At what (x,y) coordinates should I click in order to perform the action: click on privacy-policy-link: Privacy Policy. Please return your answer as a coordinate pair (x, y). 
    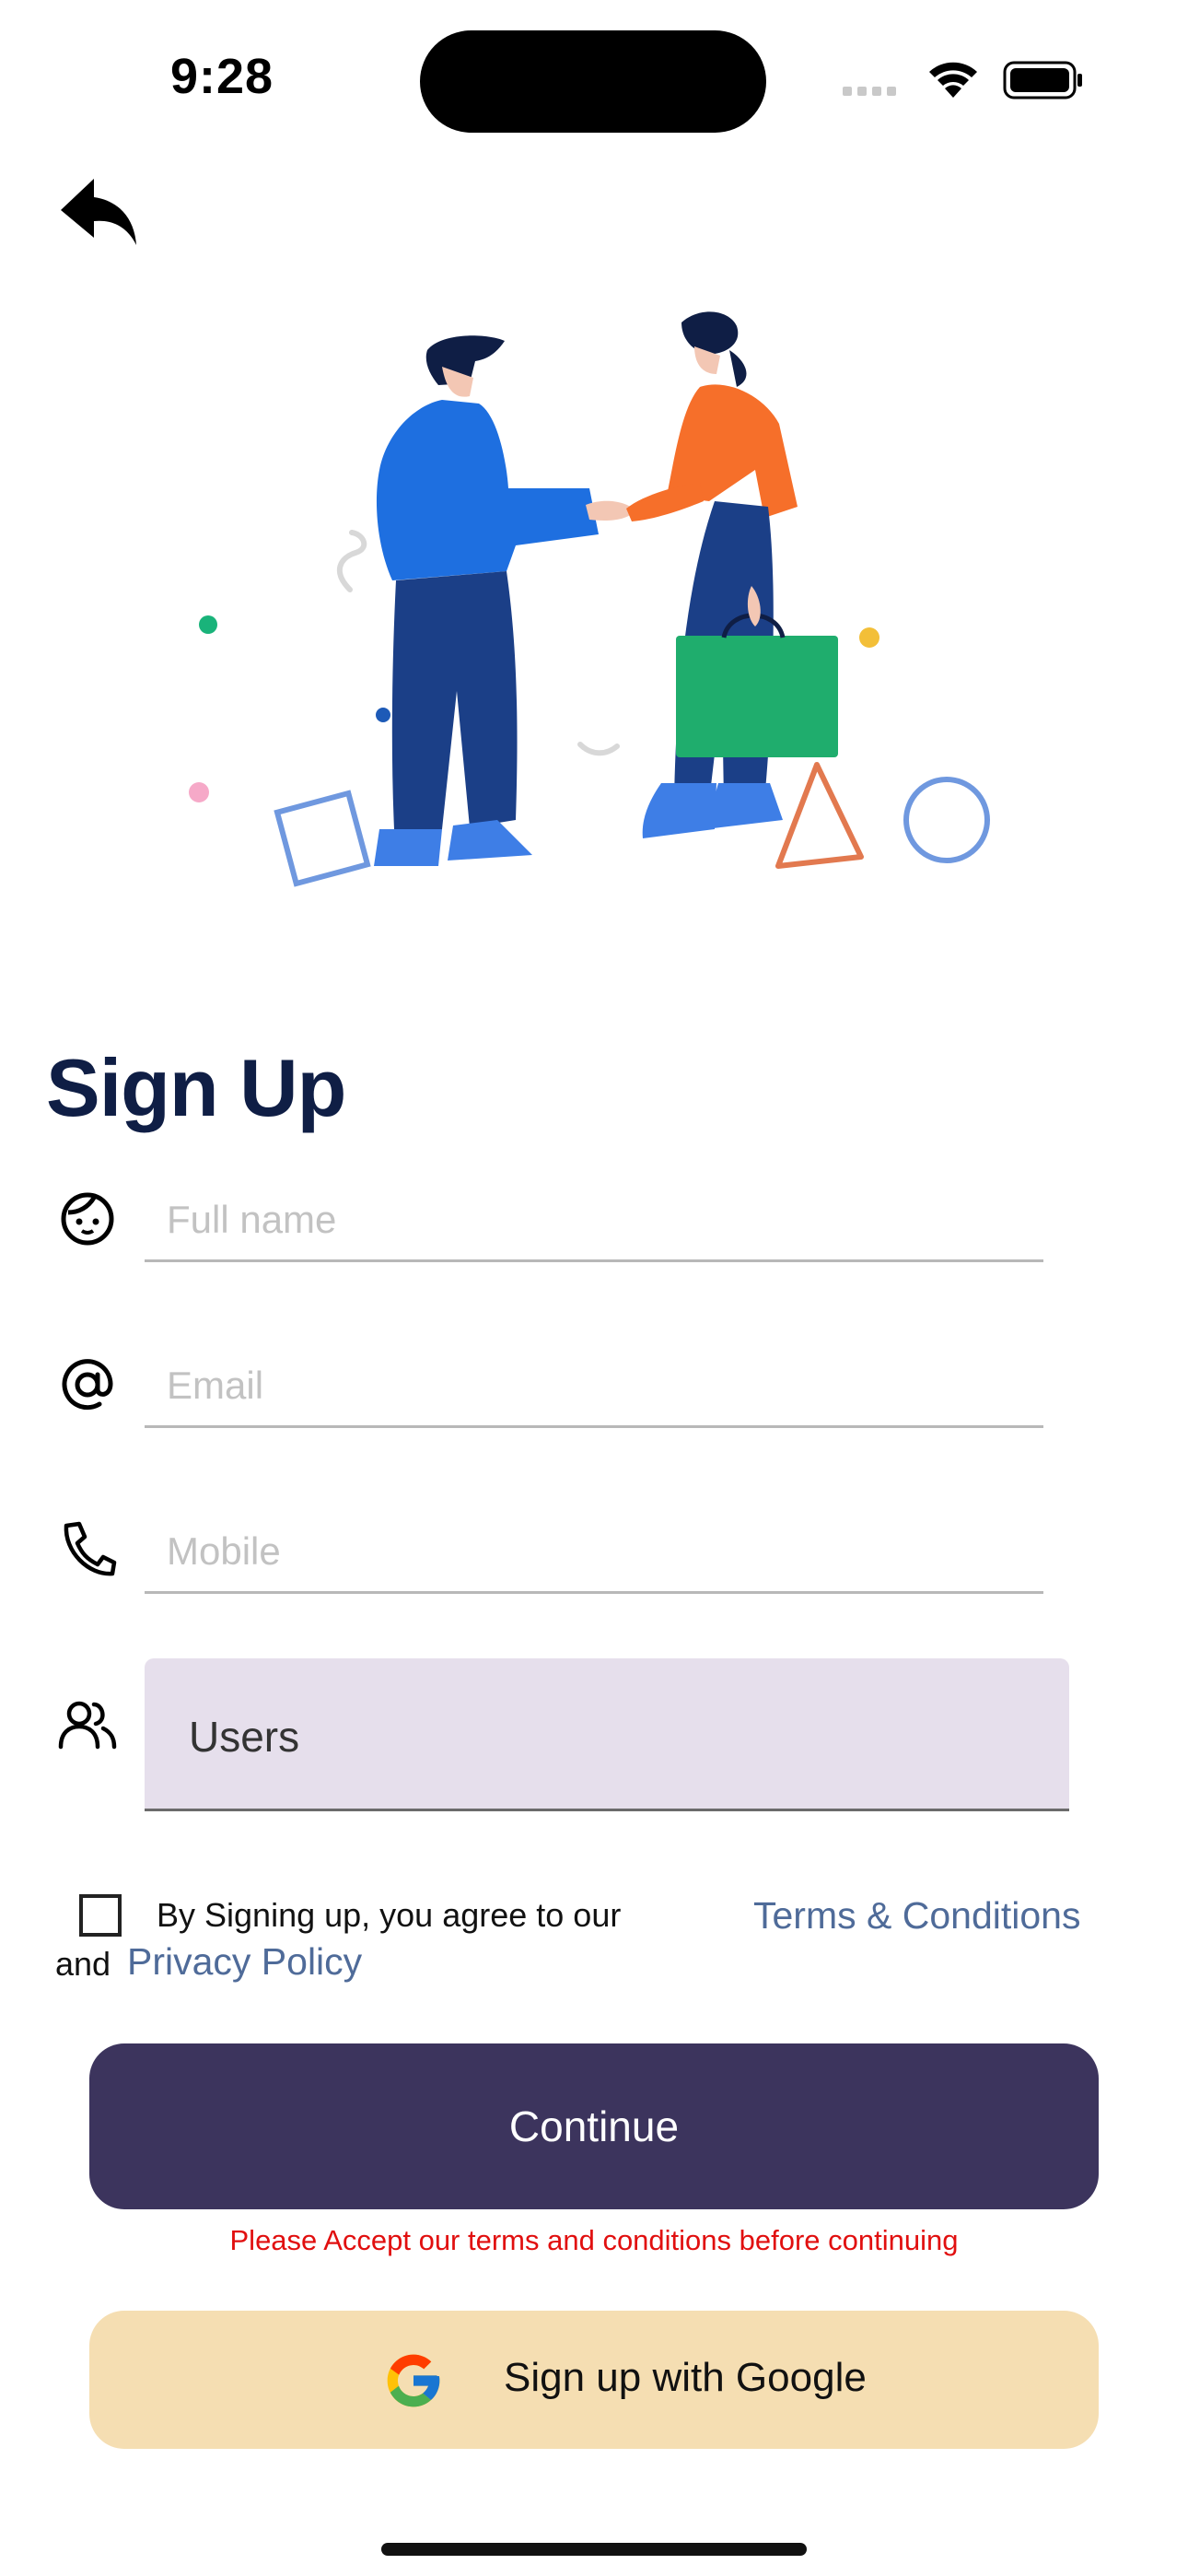
    Looking at the image, I should click on (244, 1962).